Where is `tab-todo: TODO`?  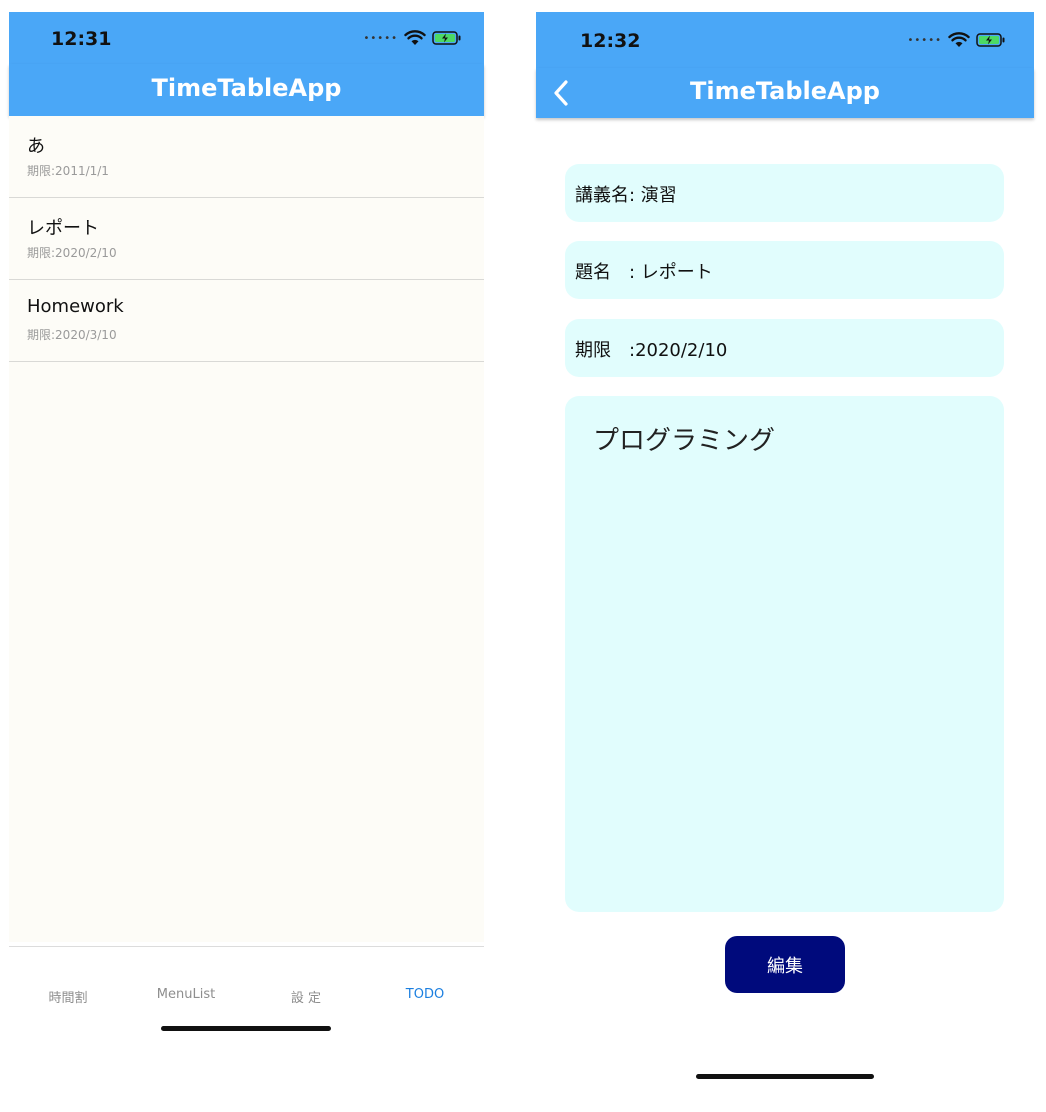 tab-todo: TODO is located at coordinates (425, 994).